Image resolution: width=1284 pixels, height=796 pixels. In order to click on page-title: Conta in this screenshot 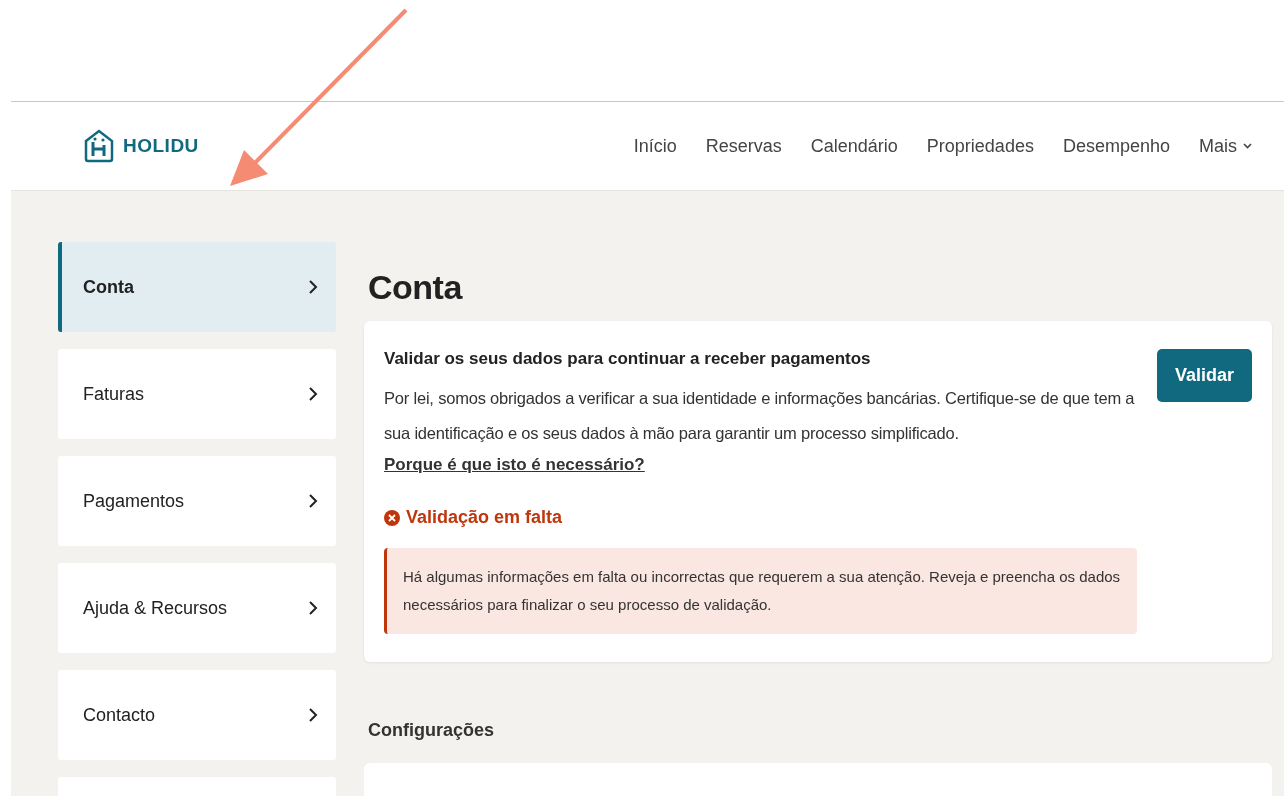, I will do `click(416, 287)`.